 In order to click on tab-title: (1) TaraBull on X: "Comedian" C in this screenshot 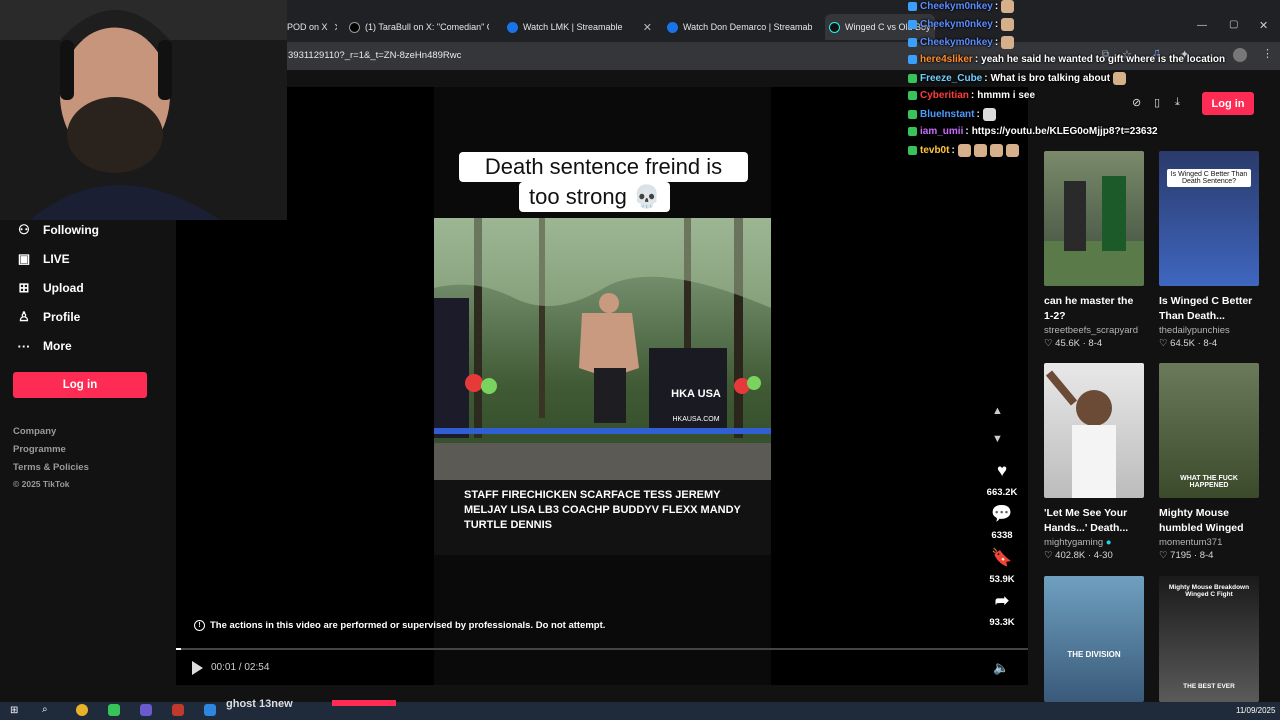, I will do `click(427, 27)`.